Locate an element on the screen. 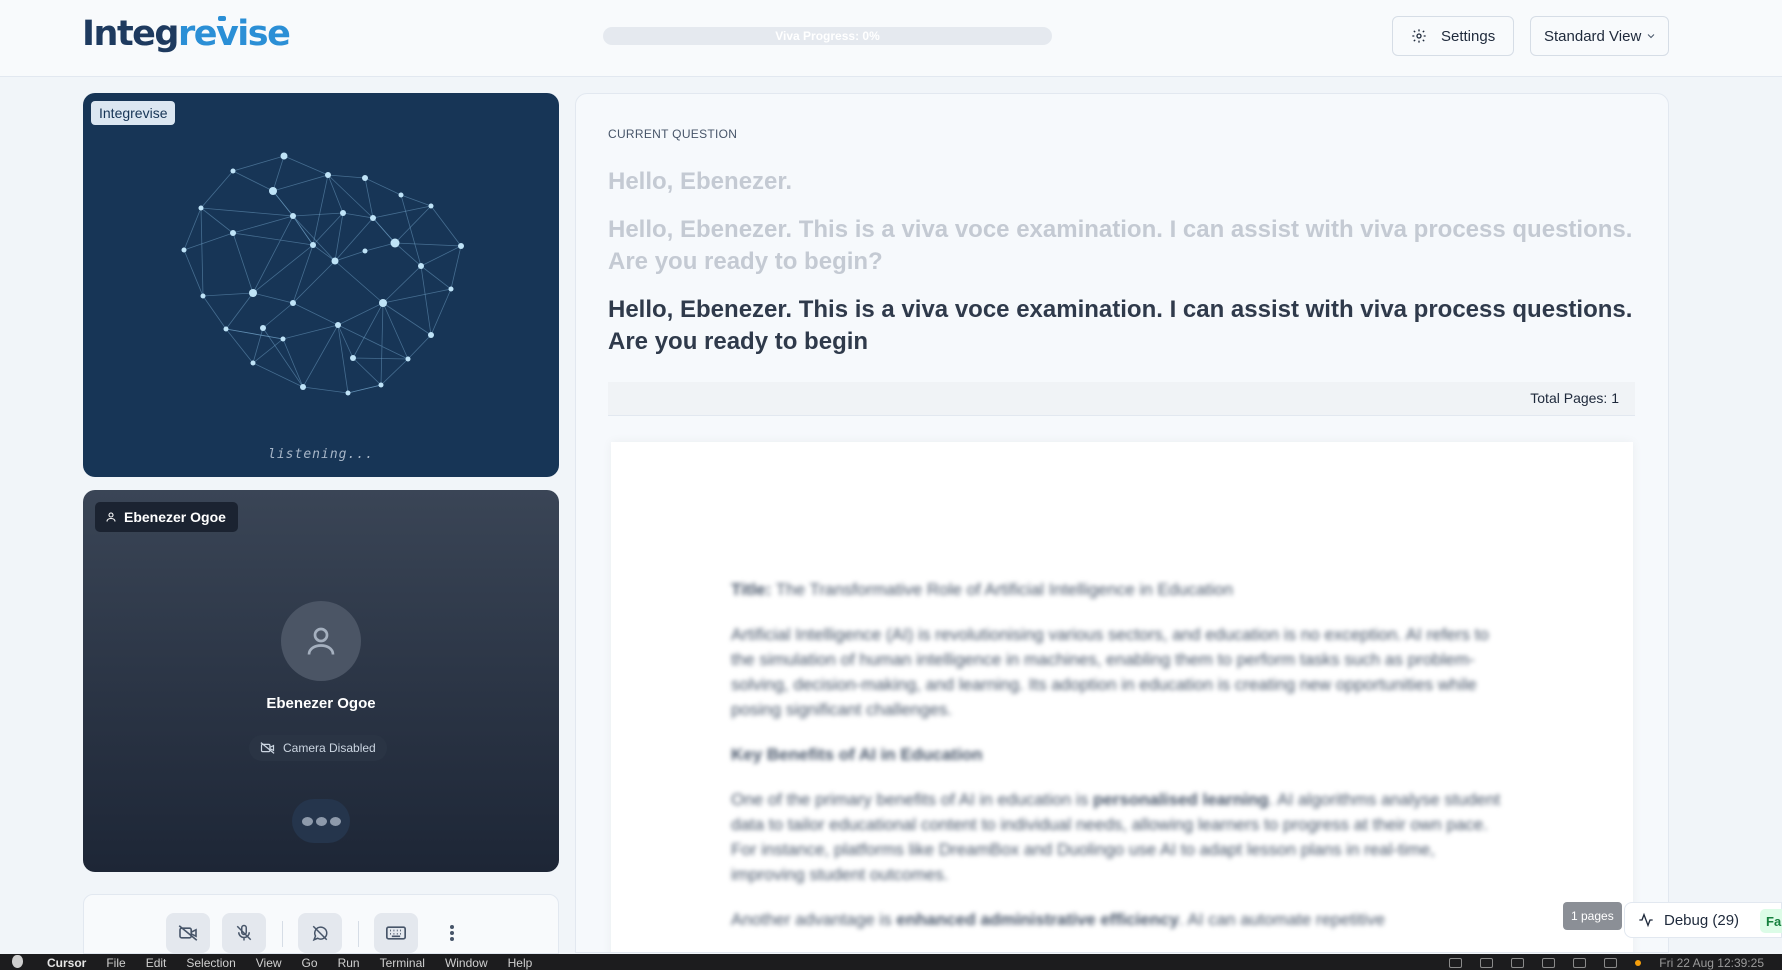  apple-icon is located at coordinates (17, 961).